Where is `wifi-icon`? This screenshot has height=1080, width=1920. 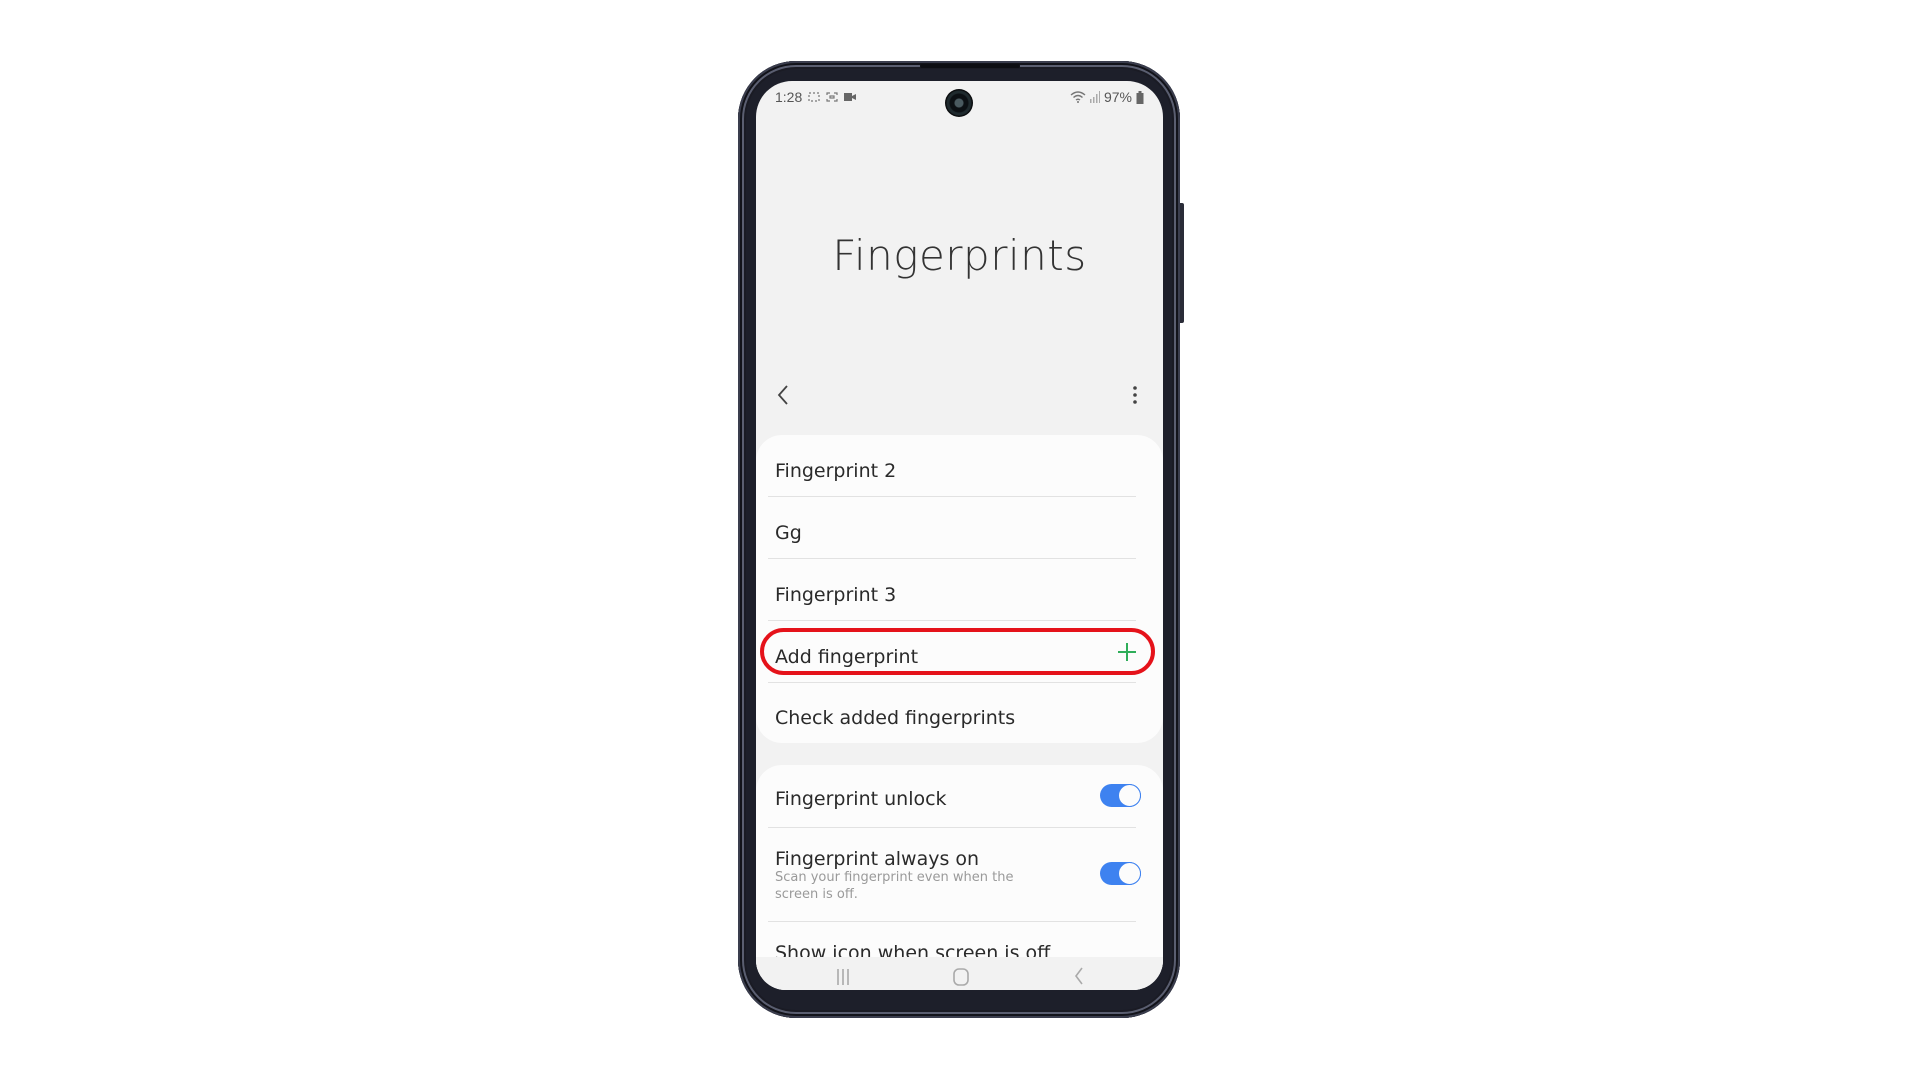 wifi-icon is located at coordinates (1078, 97).